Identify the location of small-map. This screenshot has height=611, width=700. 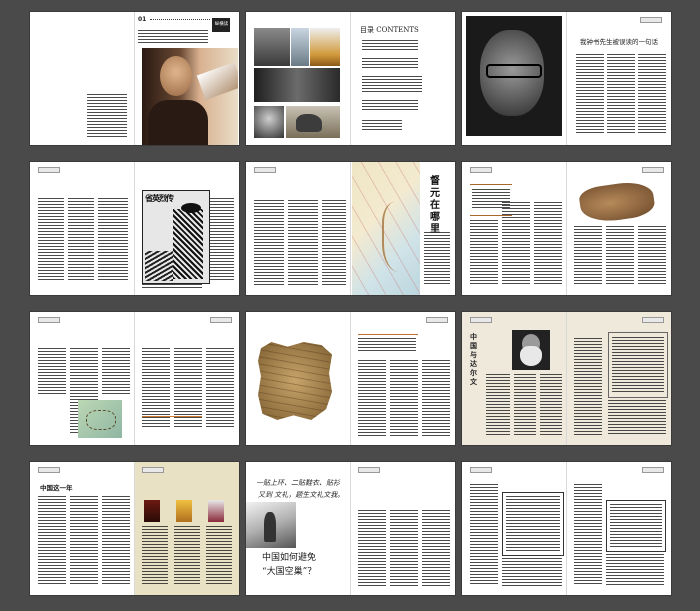
(100, 419).